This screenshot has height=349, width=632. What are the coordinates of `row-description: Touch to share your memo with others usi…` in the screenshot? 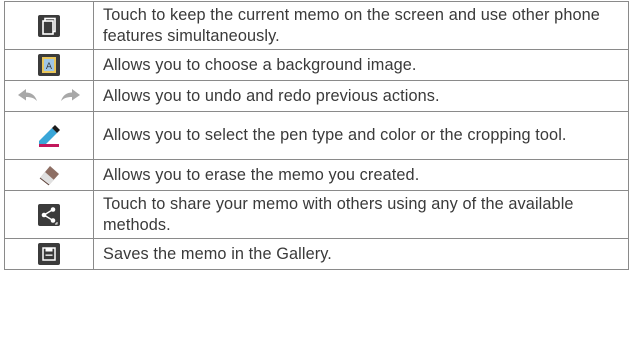 It's located at (361, 214).